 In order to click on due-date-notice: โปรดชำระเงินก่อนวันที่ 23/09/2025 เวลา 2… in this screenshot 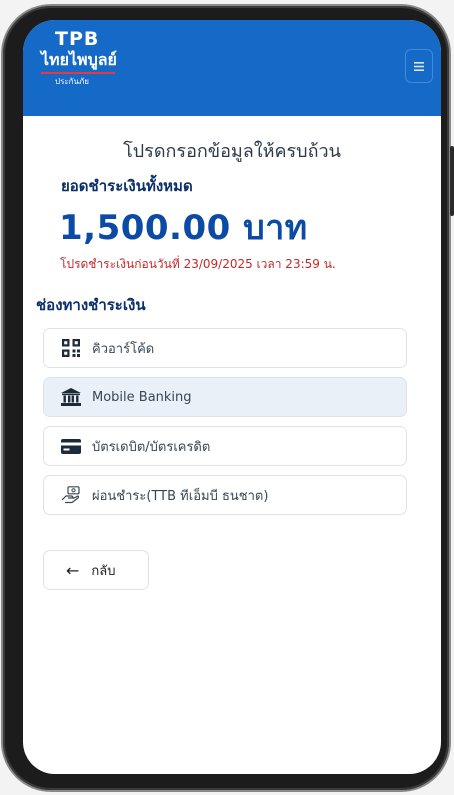, I will do `click(198, 264)`.